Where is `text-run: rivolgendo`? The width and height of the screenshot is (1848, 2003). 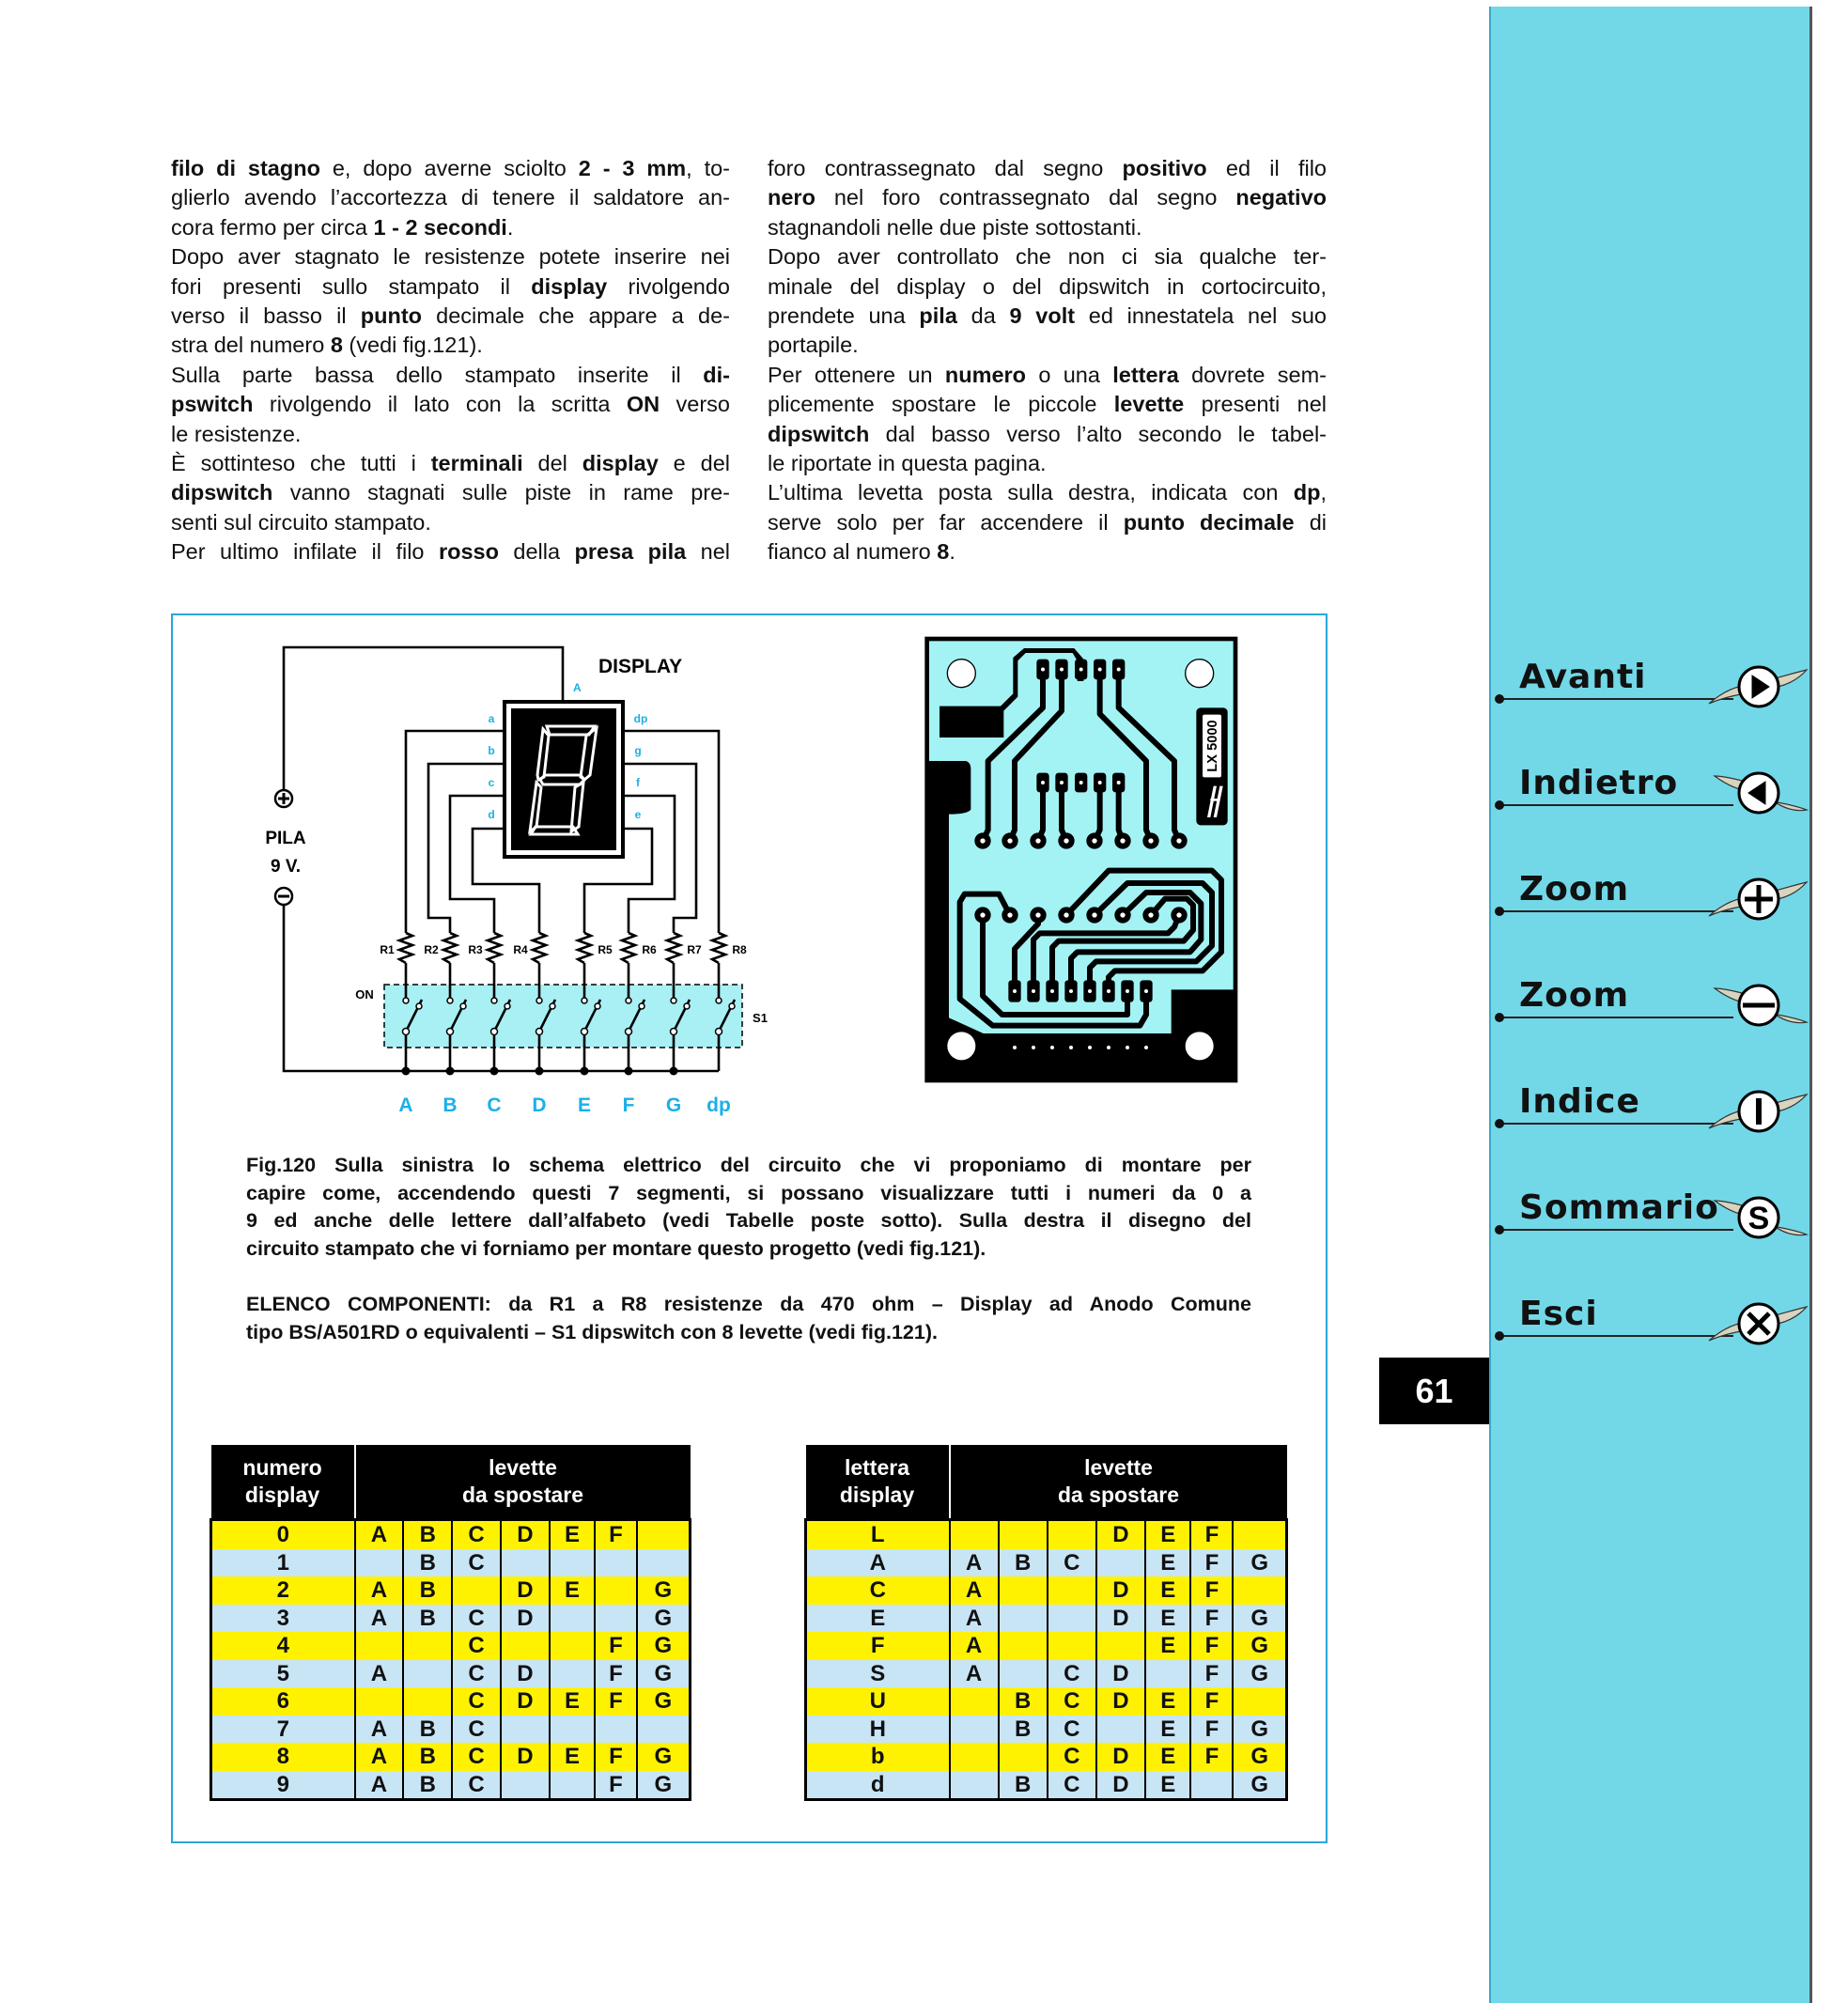 text-run: rivolgendo is located at coordinates (668, 286).